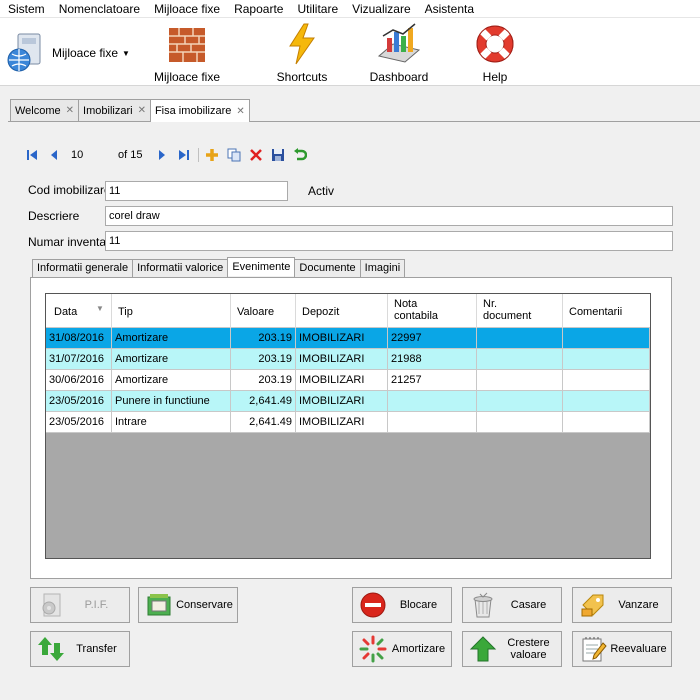  What do you see at coordinates (186, 9) in the screenshot?
I see `menu-mijloace-fixe: Mijloace fixe` at bounding box center [186, 9].